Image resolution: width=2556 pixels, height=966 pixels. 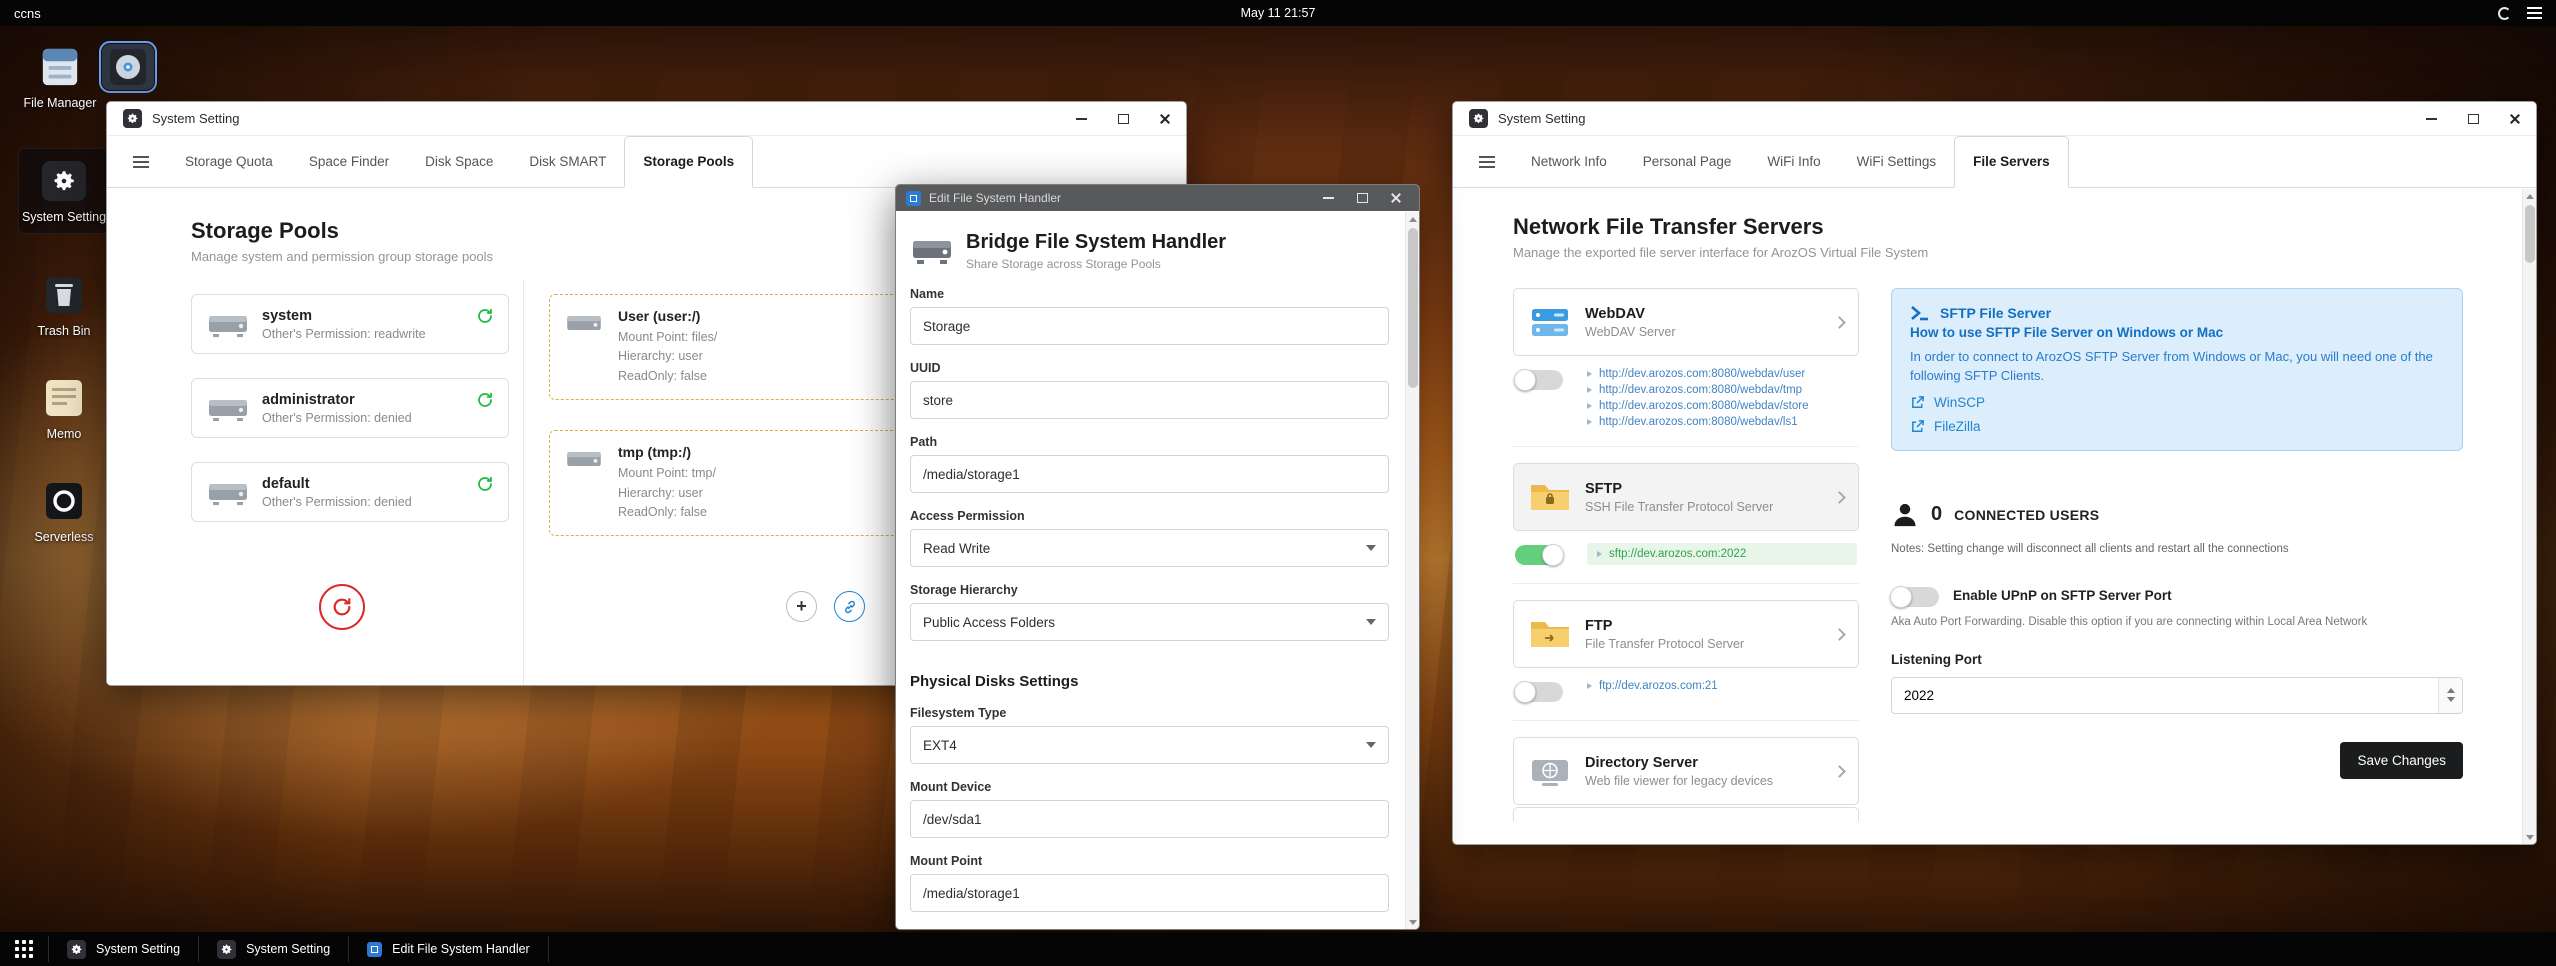 I want to click on pool-name: default, so click(x=286, y=483).